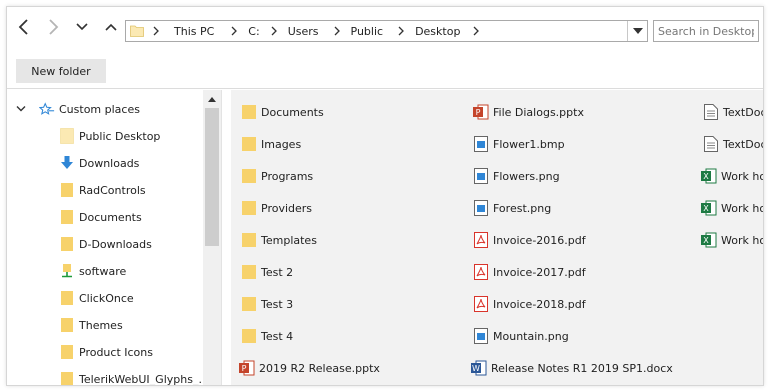 The width and height of the screenshot is (770, 392). What do you see at coordinates (226, 237) in the screenshot?
I see `pane-splitter` at bounding box center [226, 237].